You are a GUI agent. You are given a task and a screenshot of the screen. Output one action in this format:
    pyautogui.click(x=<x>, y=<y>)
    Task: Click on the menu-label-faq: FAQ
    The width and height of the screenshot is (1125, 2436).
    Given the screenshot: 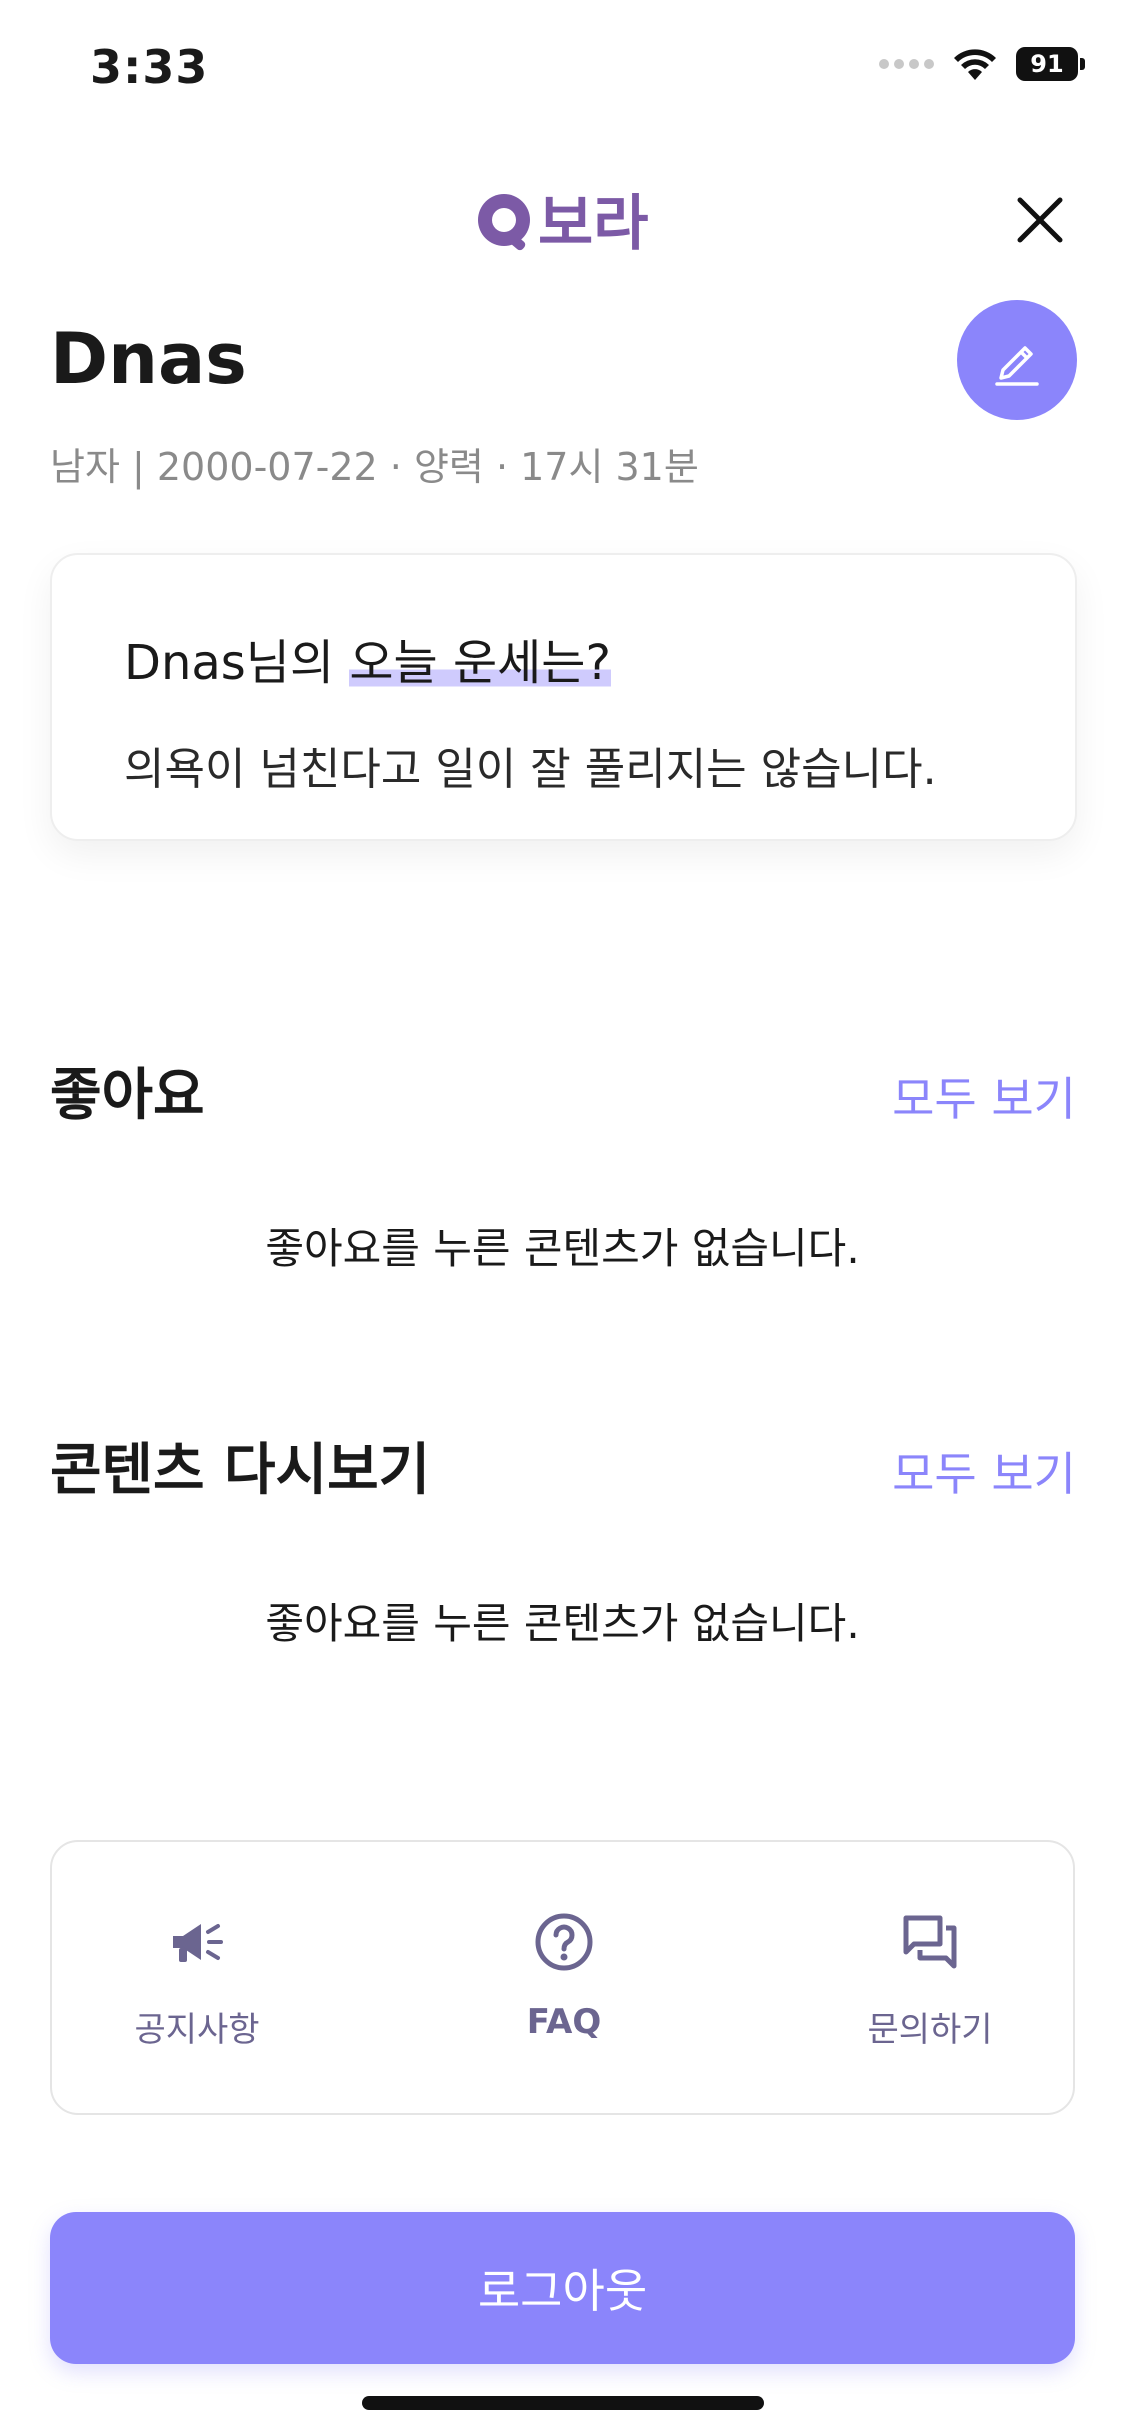 What is the action you would take?
    pyautogui.click(x=564, y=2022)
    